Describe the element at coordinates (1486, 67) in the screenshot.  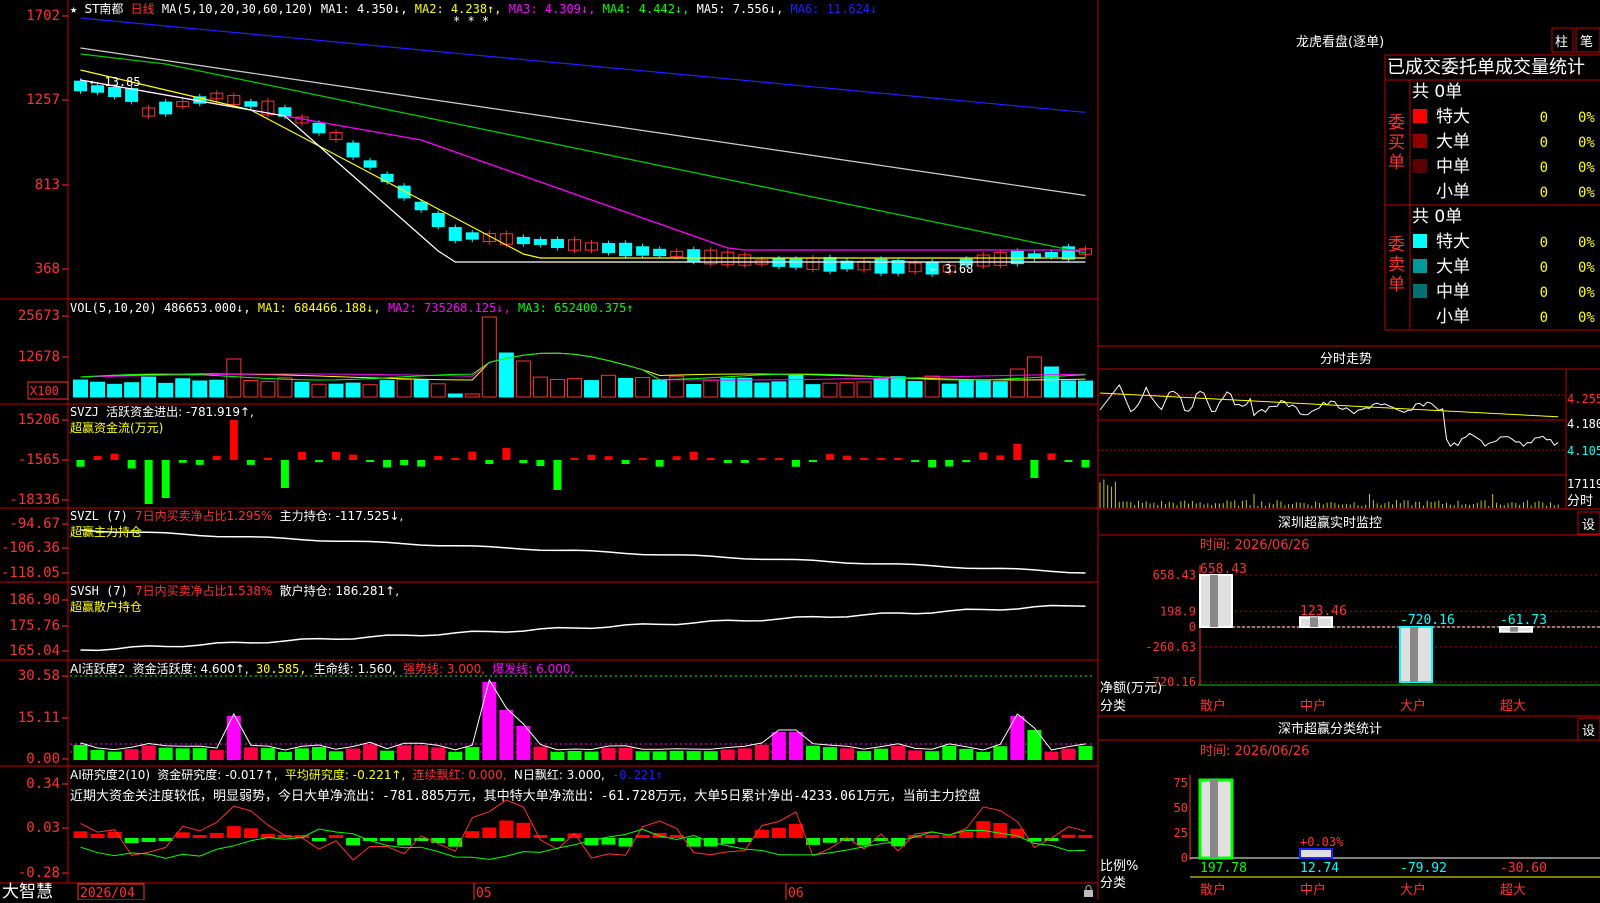
I see `dragon-subtitle: 已成交委托单成交量统计` at that location.